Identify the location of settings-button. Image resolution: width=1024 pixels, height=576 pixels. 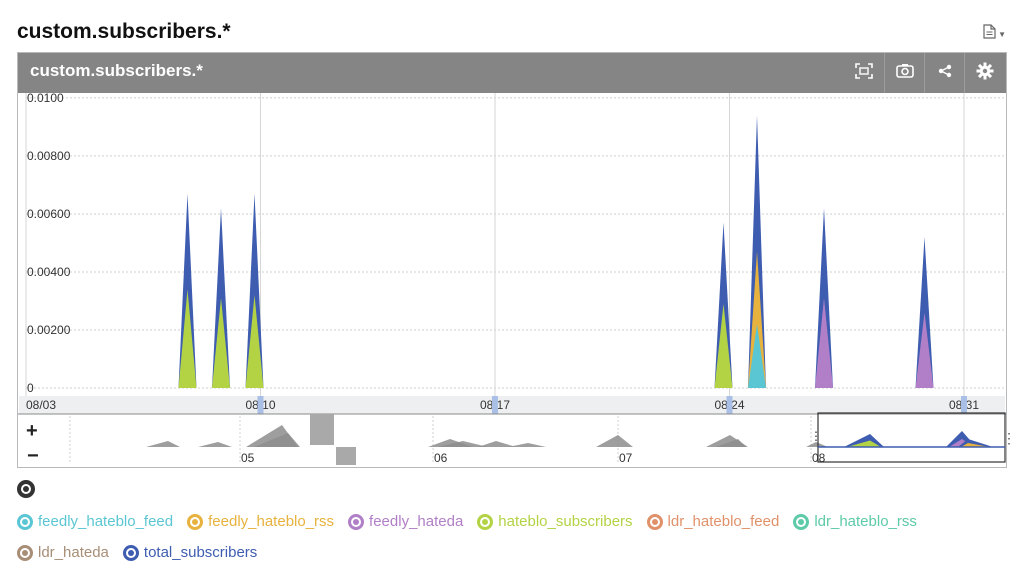
(984, 73).